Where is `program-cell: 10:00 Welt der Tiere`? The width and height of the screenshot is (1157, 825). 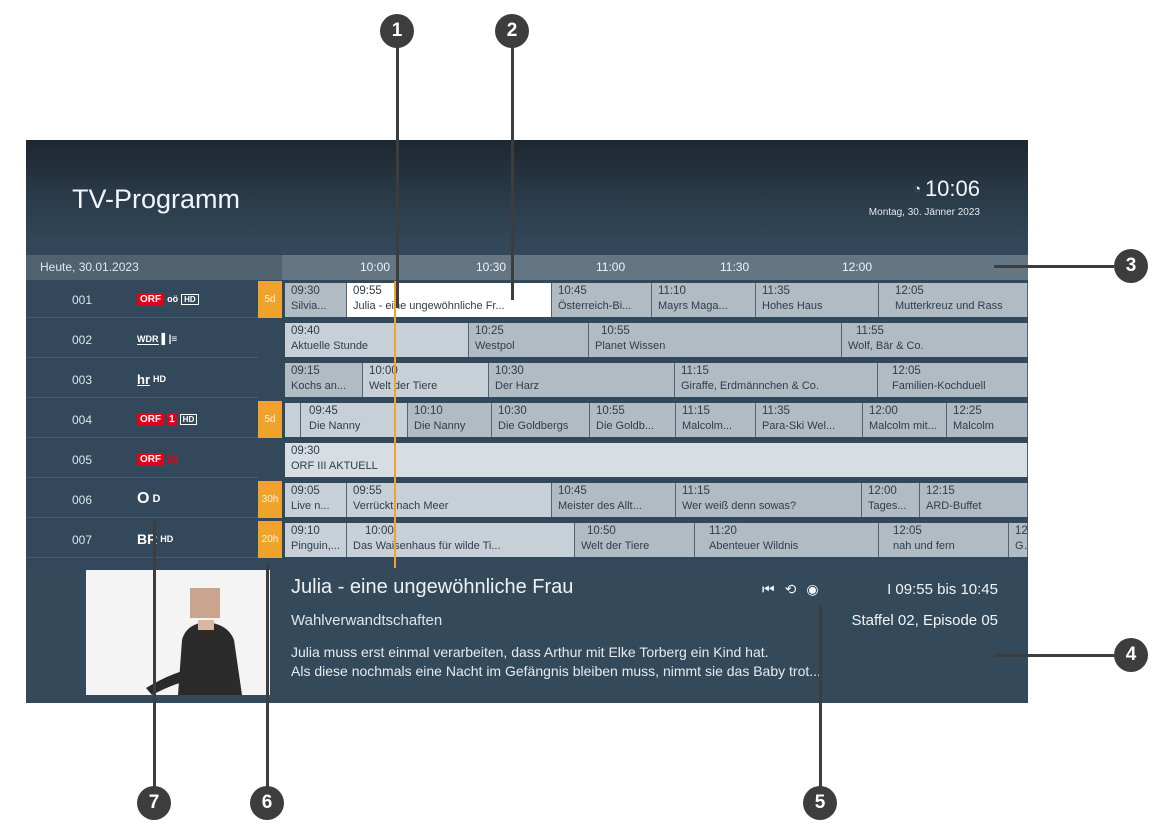 program-cell: 10:00 Welt der Tiere is located at coordinates (426, 380).